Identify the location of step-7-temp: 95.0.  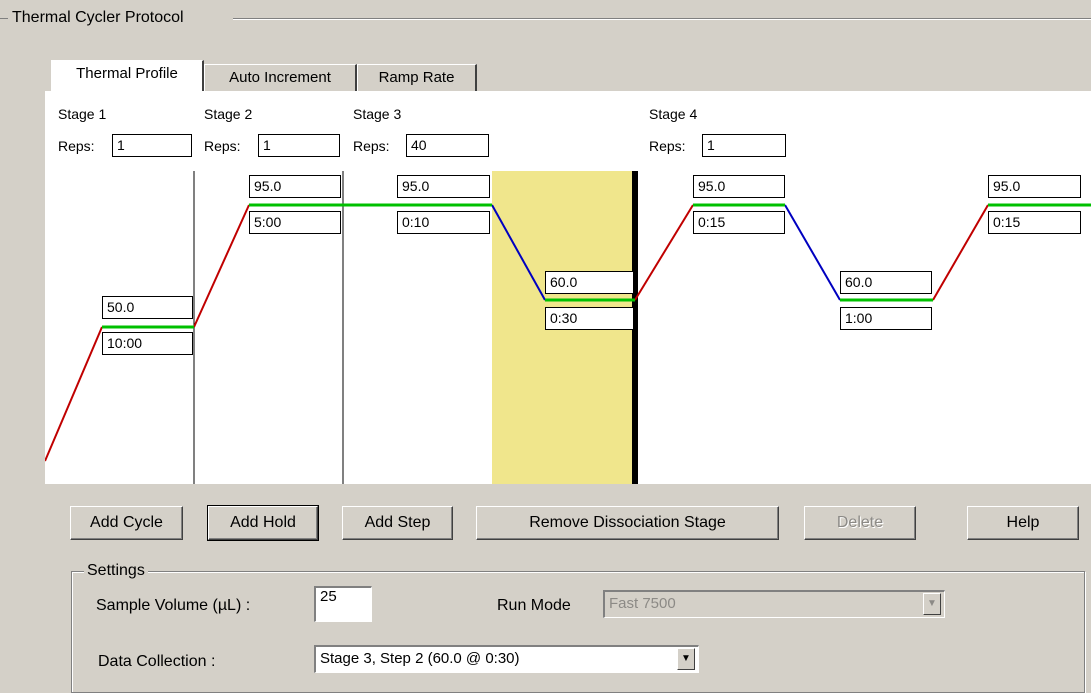
(1034, 186).